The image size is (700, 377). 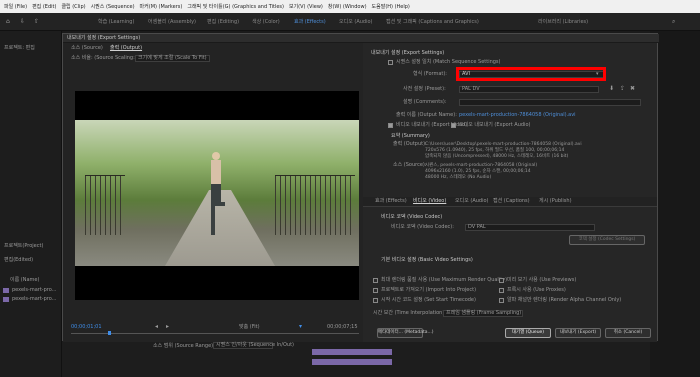 What do you see at coordinates (407, 53) in the screenshot?
I see `export-settings-header: 내보내기 설정 (Export Settings)` at bounding box center [407, 53].